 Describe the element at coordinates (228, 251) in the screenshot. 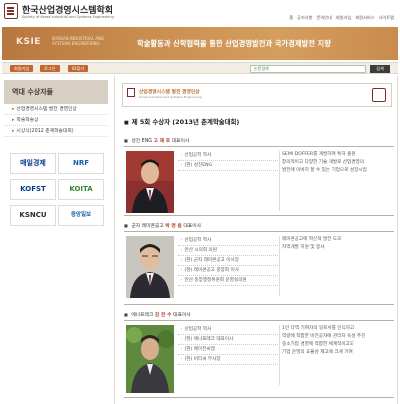

I see `info-row: 안산 시의회 의원` at that location.